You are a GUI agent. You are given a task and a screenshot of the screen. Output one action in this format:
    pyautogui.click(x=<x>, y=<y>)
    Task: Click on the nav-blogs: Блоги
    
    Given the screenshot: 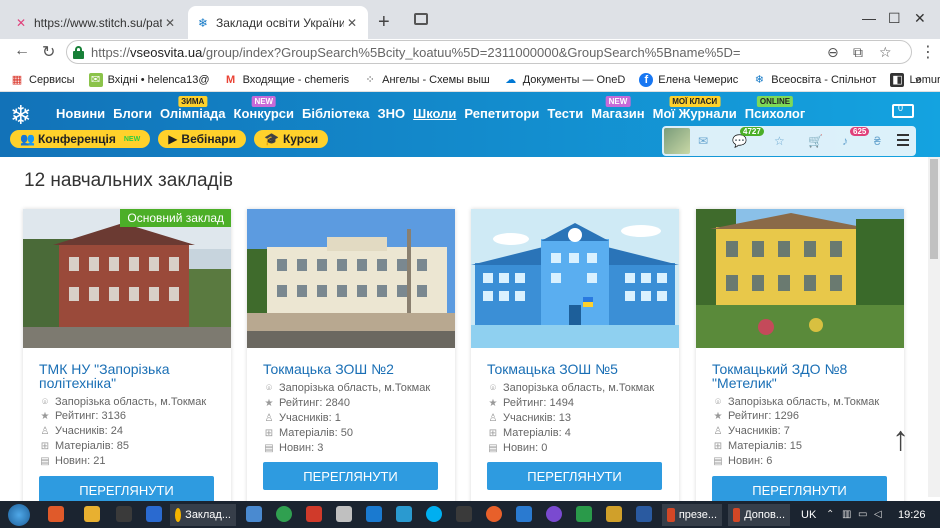 What is the action you would take?
    pyautogui.click(x=132, y=113)
    